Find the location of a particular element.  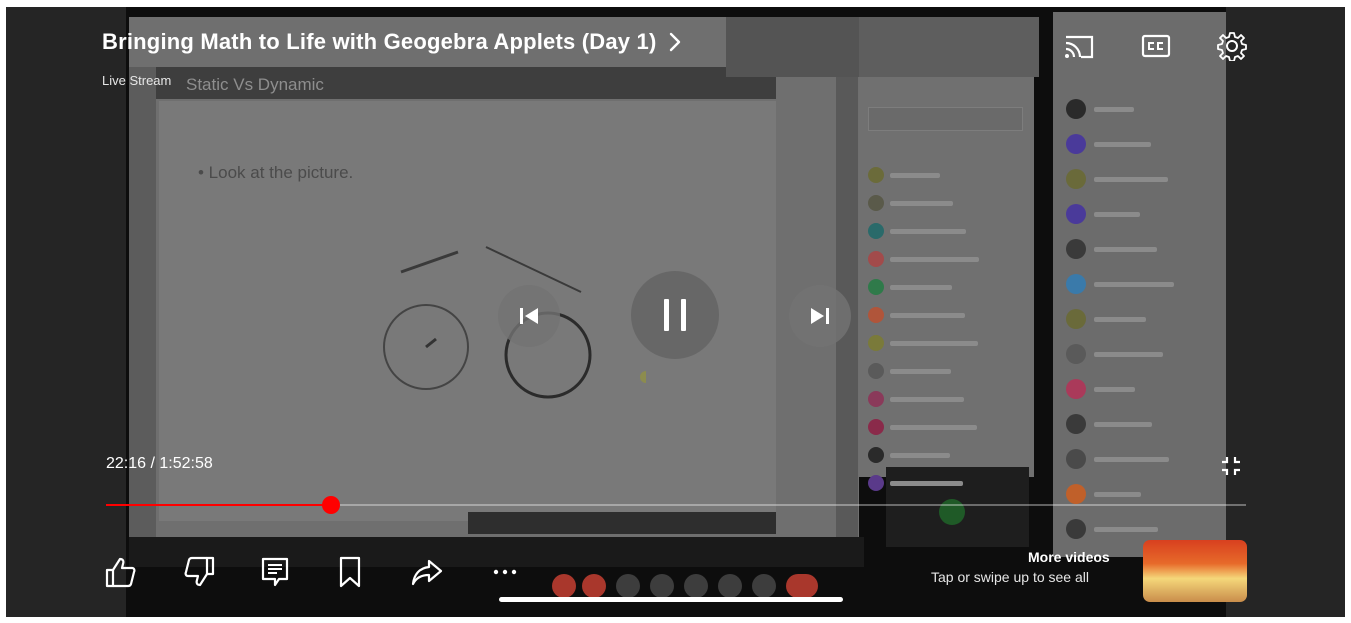

comments-icon is located at coordinates (275, 572).